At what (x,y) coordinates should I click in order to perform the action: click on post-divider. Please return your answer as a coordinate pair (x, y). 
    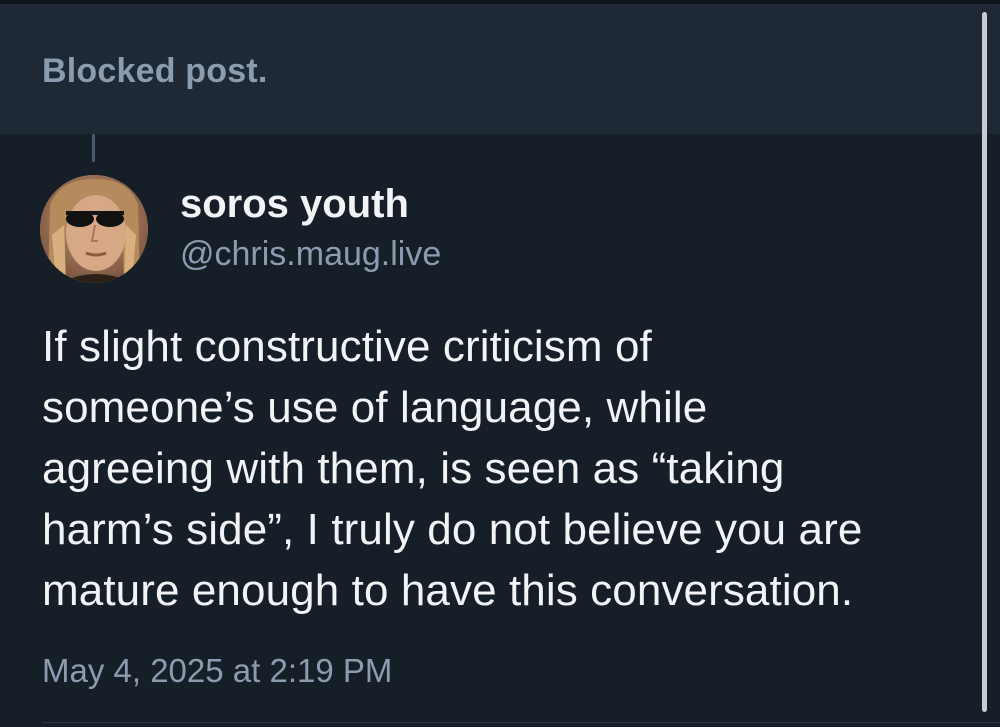
    Looking at the image, I should click on (521, 722).